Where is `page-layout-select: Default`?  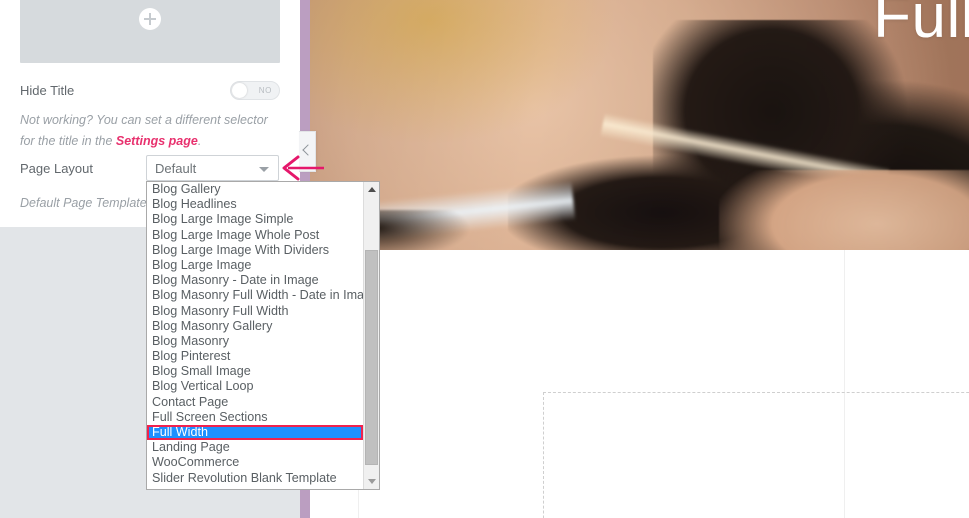 page-layout-select: Default is located at coordinates (212, 168).